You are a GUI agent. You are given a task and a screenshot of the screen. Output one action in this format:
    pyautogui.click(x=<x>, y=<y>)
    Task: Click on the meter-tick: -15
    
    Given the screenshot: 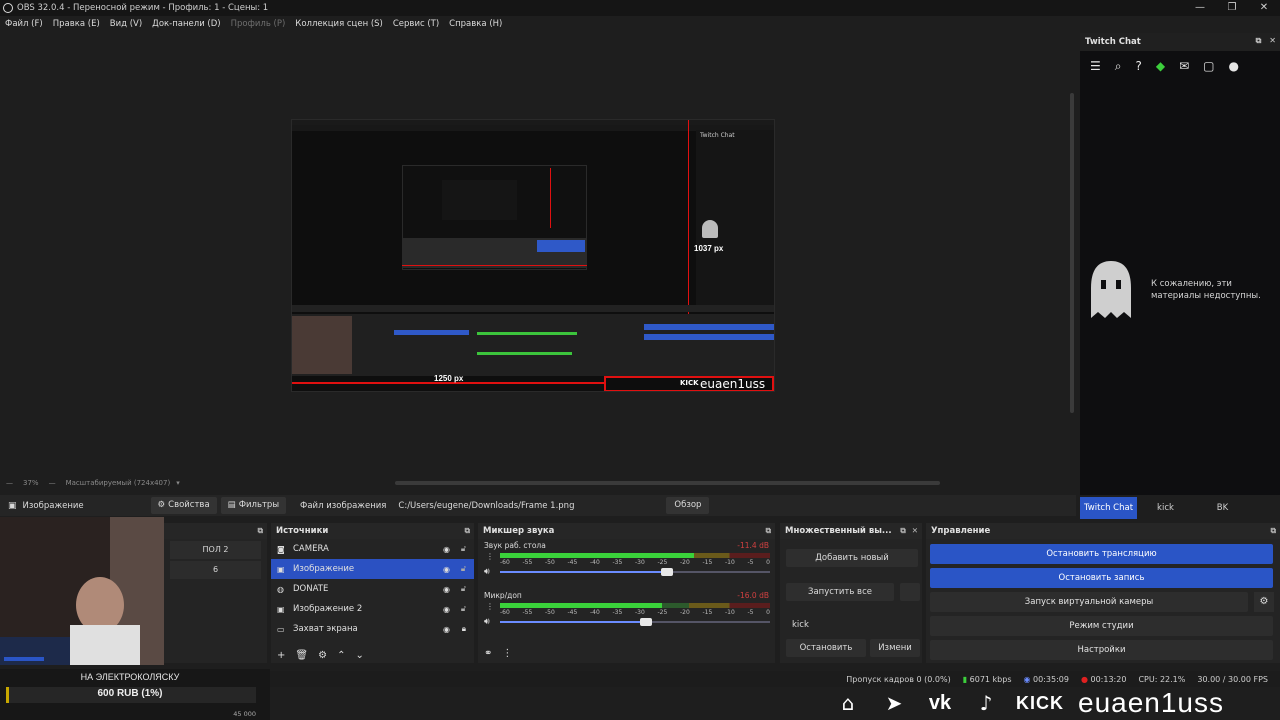 What is the action you would take?
    pyautogui.click(x=707, y=562)
    